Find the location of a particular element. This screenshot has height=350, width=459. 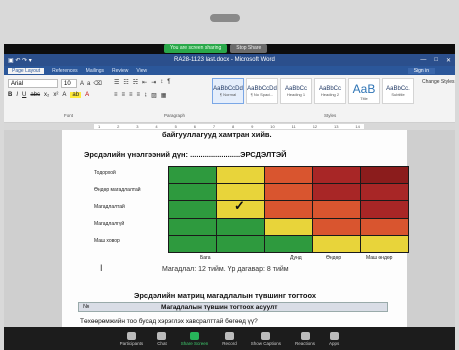

align-center-icon: ≡ is located at coordinates (124, 95).